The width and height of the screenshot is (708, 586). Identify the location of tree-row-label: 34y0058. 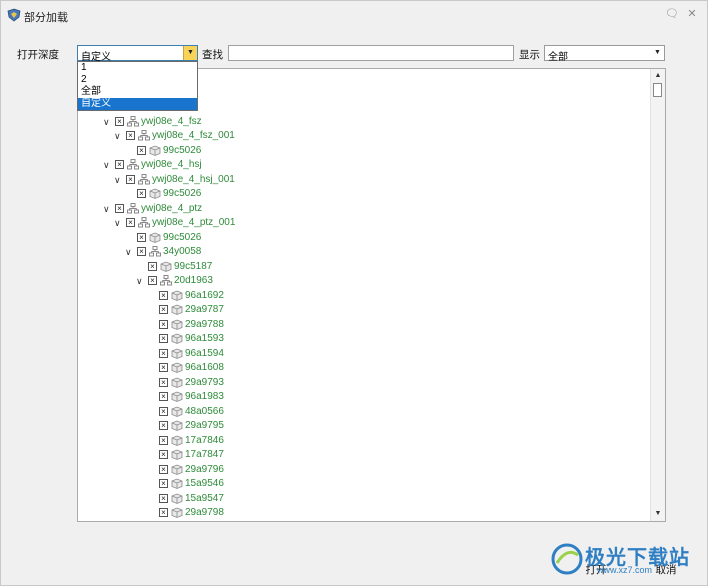
(182, 251).